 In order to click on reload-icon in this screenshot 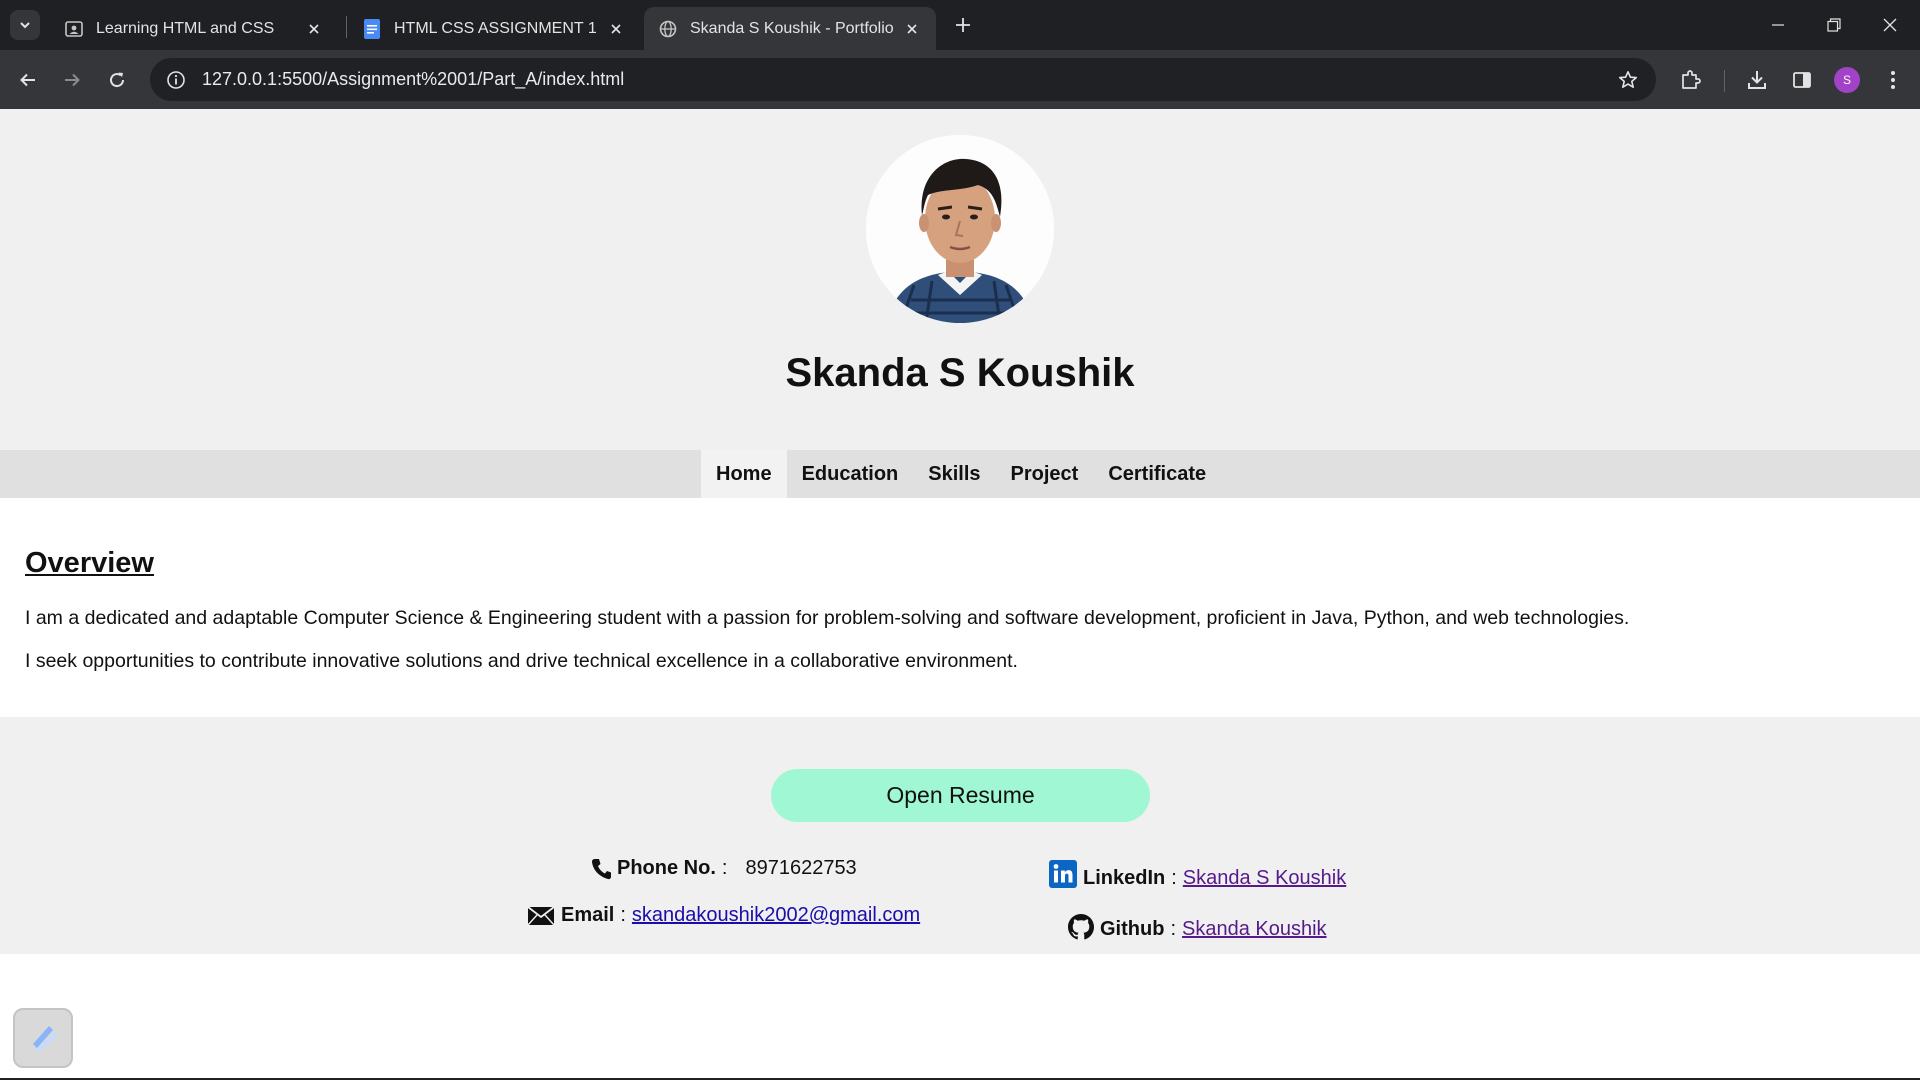, I will do `click(117, 80)`.